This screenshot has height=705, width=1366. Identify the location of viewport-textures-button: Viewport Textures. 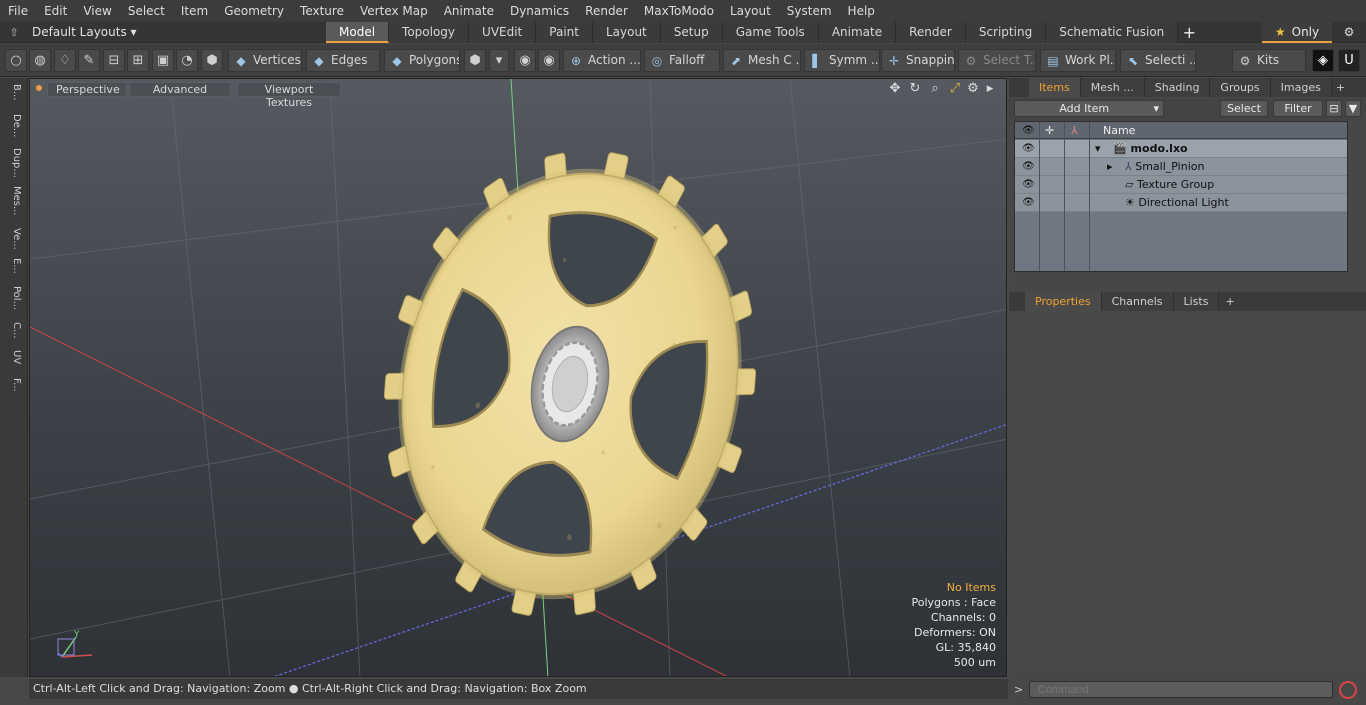
(289, 95).